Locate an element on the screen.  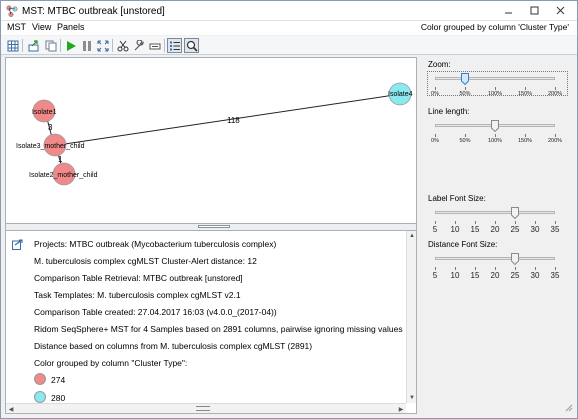
menu-view: View is located at coordinates (41, 27).